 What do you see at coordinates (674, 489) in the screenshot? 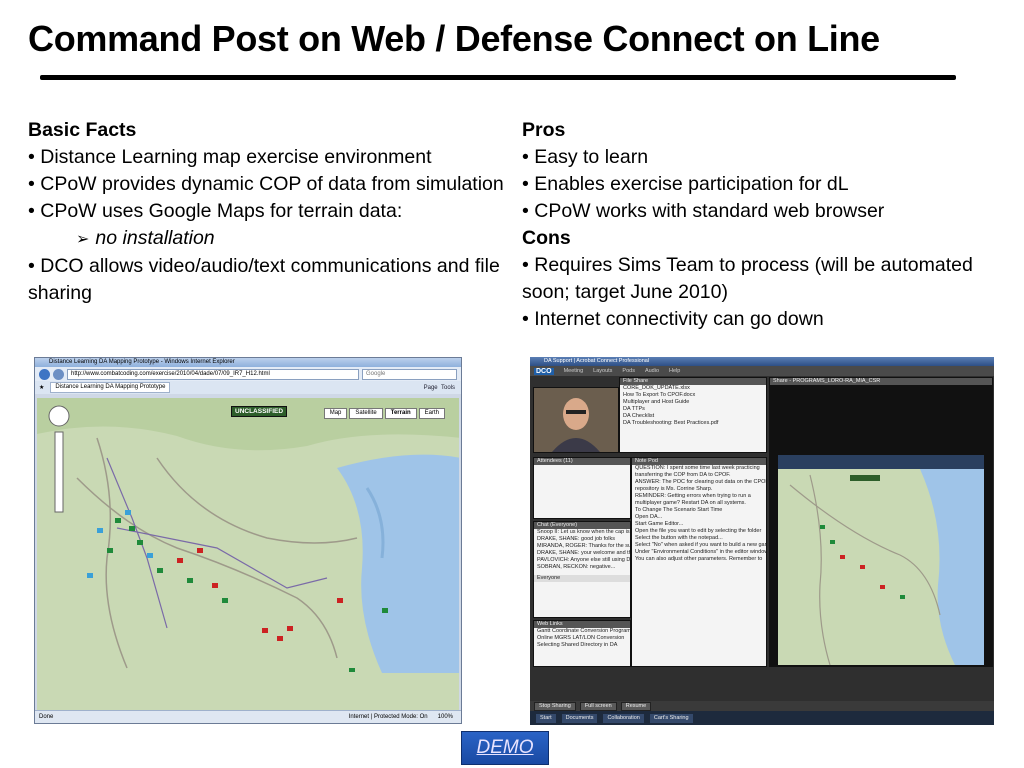
I see `note-line: repository is Ms. Corrine Sharp.` at bounding box center [674, 489].